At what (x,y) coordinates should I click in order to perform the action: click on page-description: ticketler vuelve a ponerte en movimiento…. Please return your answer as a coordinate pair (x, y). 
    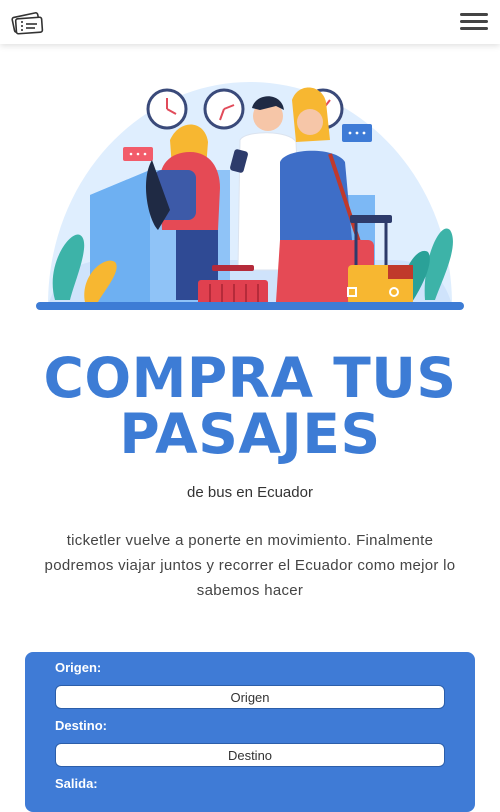
    Looking at the image, I should click on (250, 565).